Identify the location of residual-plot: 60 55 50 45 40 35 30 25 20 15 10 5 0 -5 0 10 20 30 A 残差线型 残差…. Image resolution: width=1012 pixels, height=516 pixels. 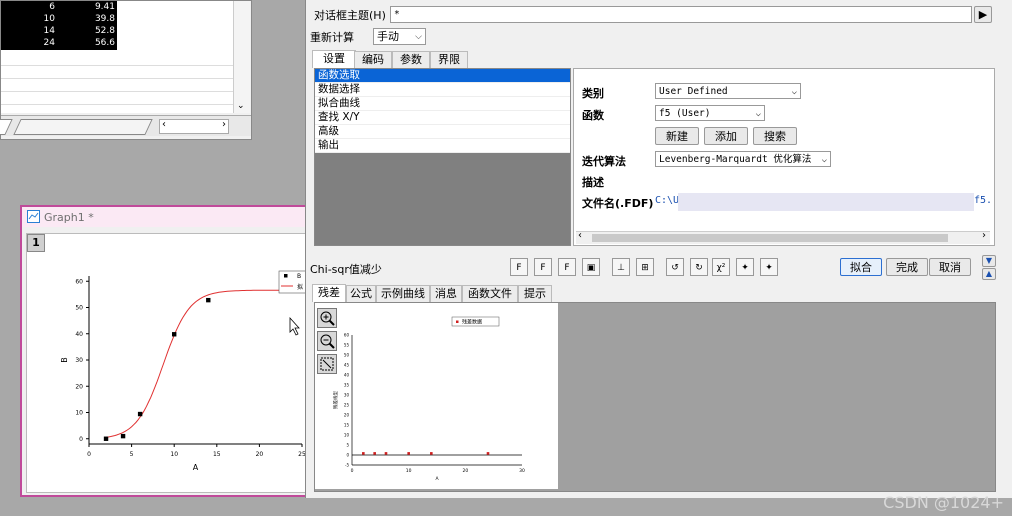
(436, 396).